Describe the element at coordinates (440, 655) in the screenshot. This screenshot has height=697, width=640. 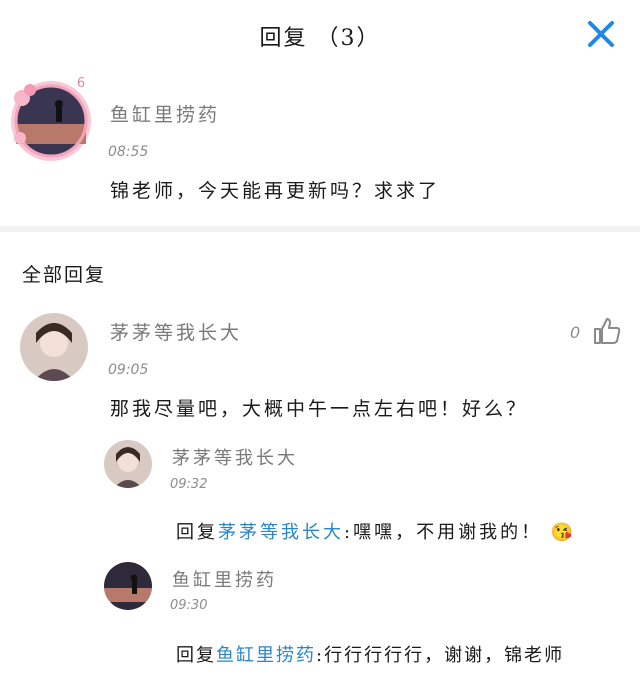
I see `sub-reply-body: :行行行行行，谢谢，锦老师` at that location.